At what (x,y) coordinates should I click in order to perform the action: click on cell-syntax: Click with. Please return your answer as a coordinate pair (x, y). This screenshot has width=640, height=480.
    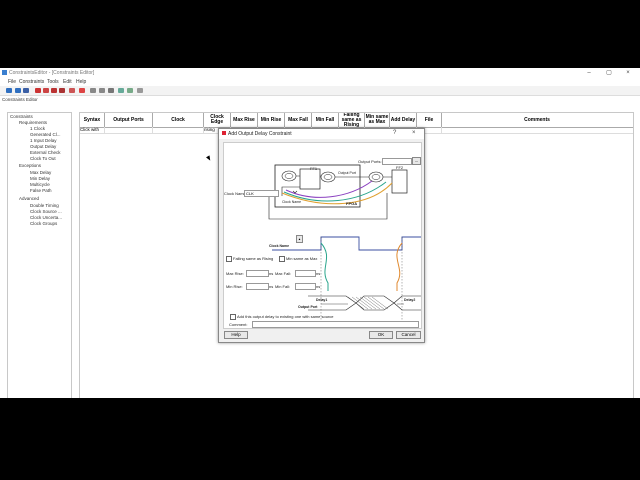
    Looking at the image, I should click on (92, 130).